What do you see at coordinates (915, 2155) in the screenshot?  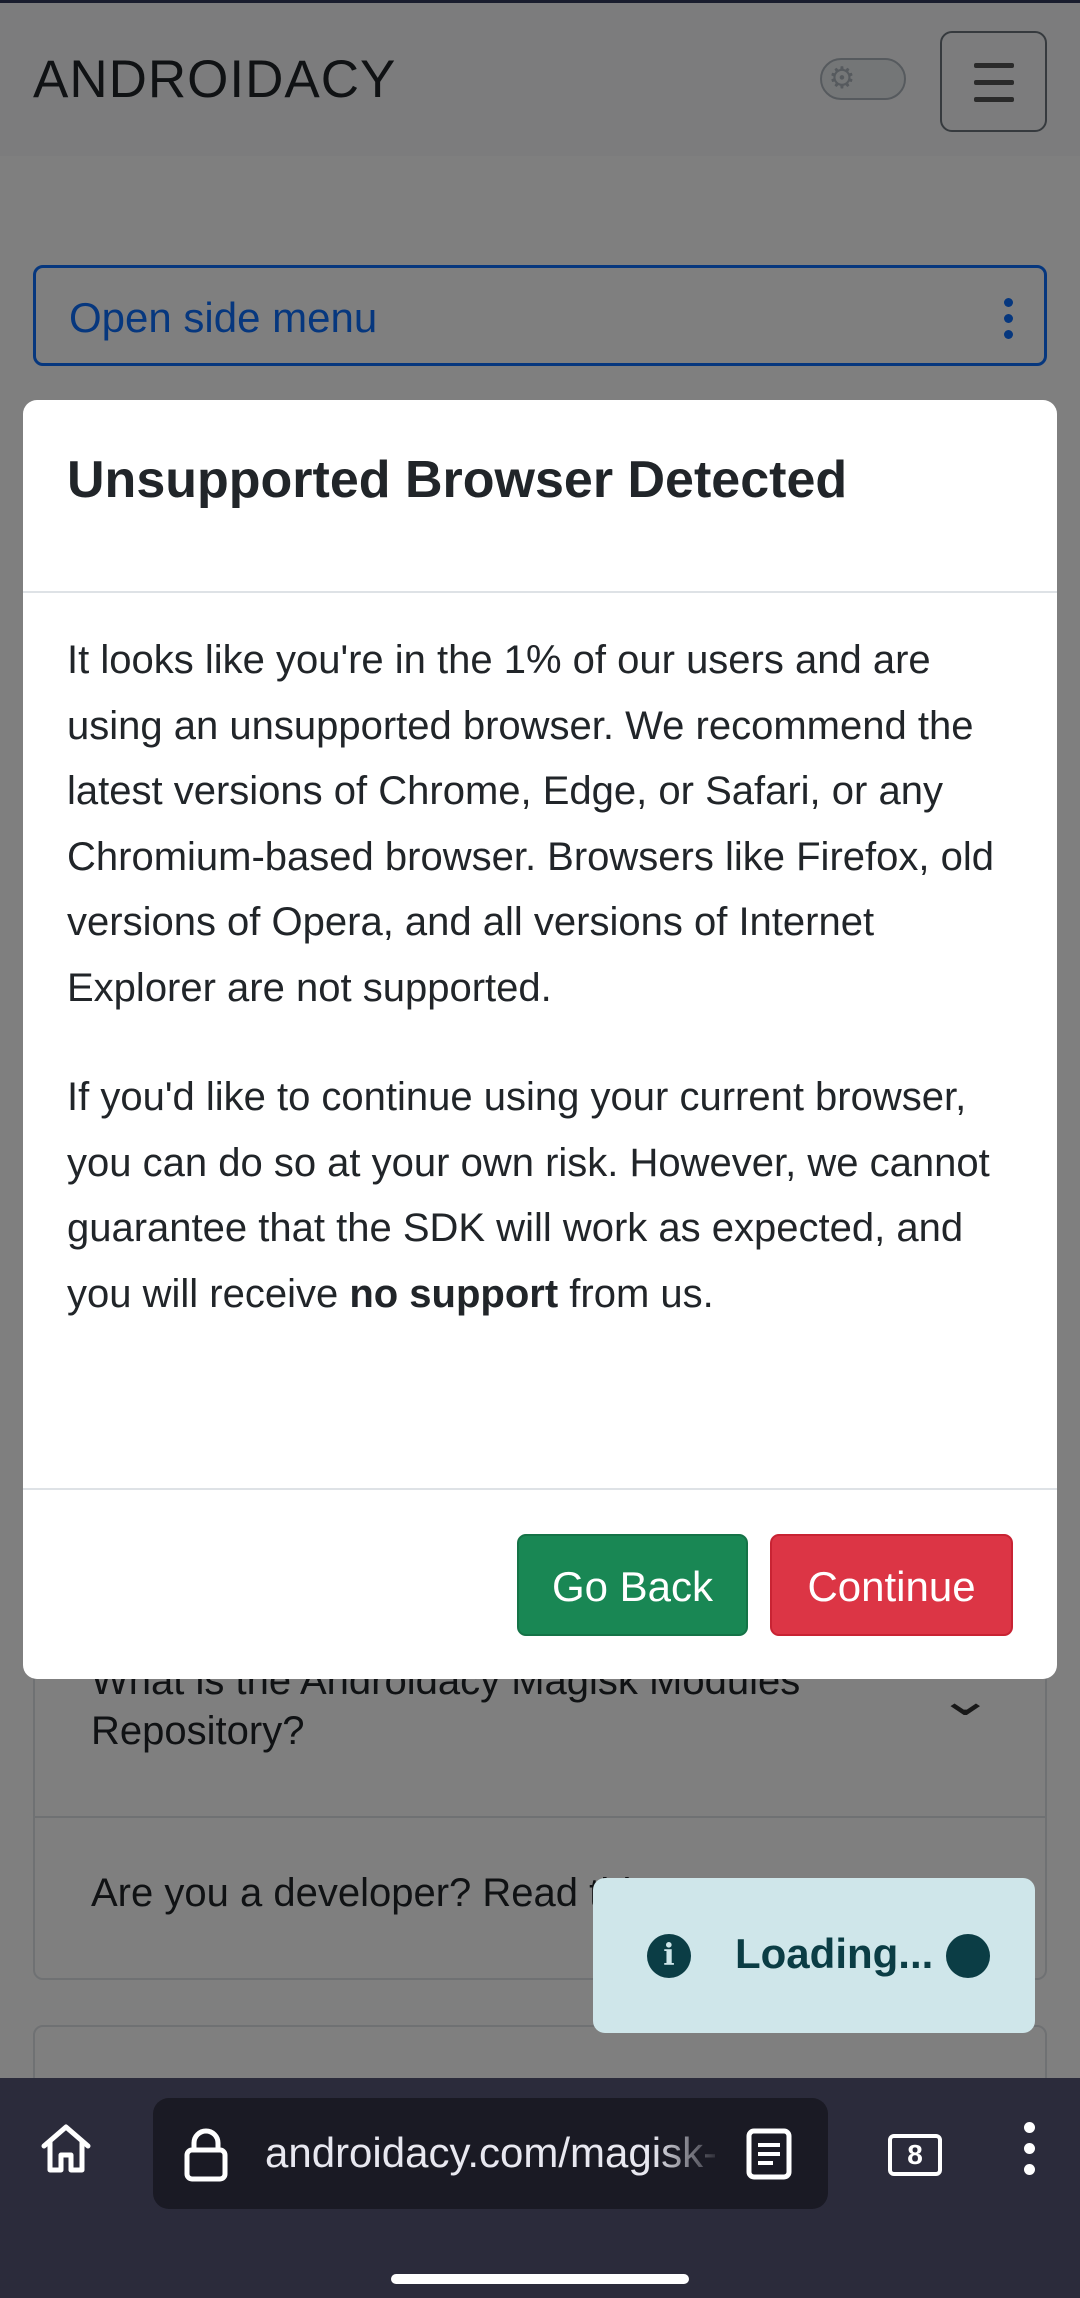 I see `tab-count-button: 8` at bounding box center [915, 2155].